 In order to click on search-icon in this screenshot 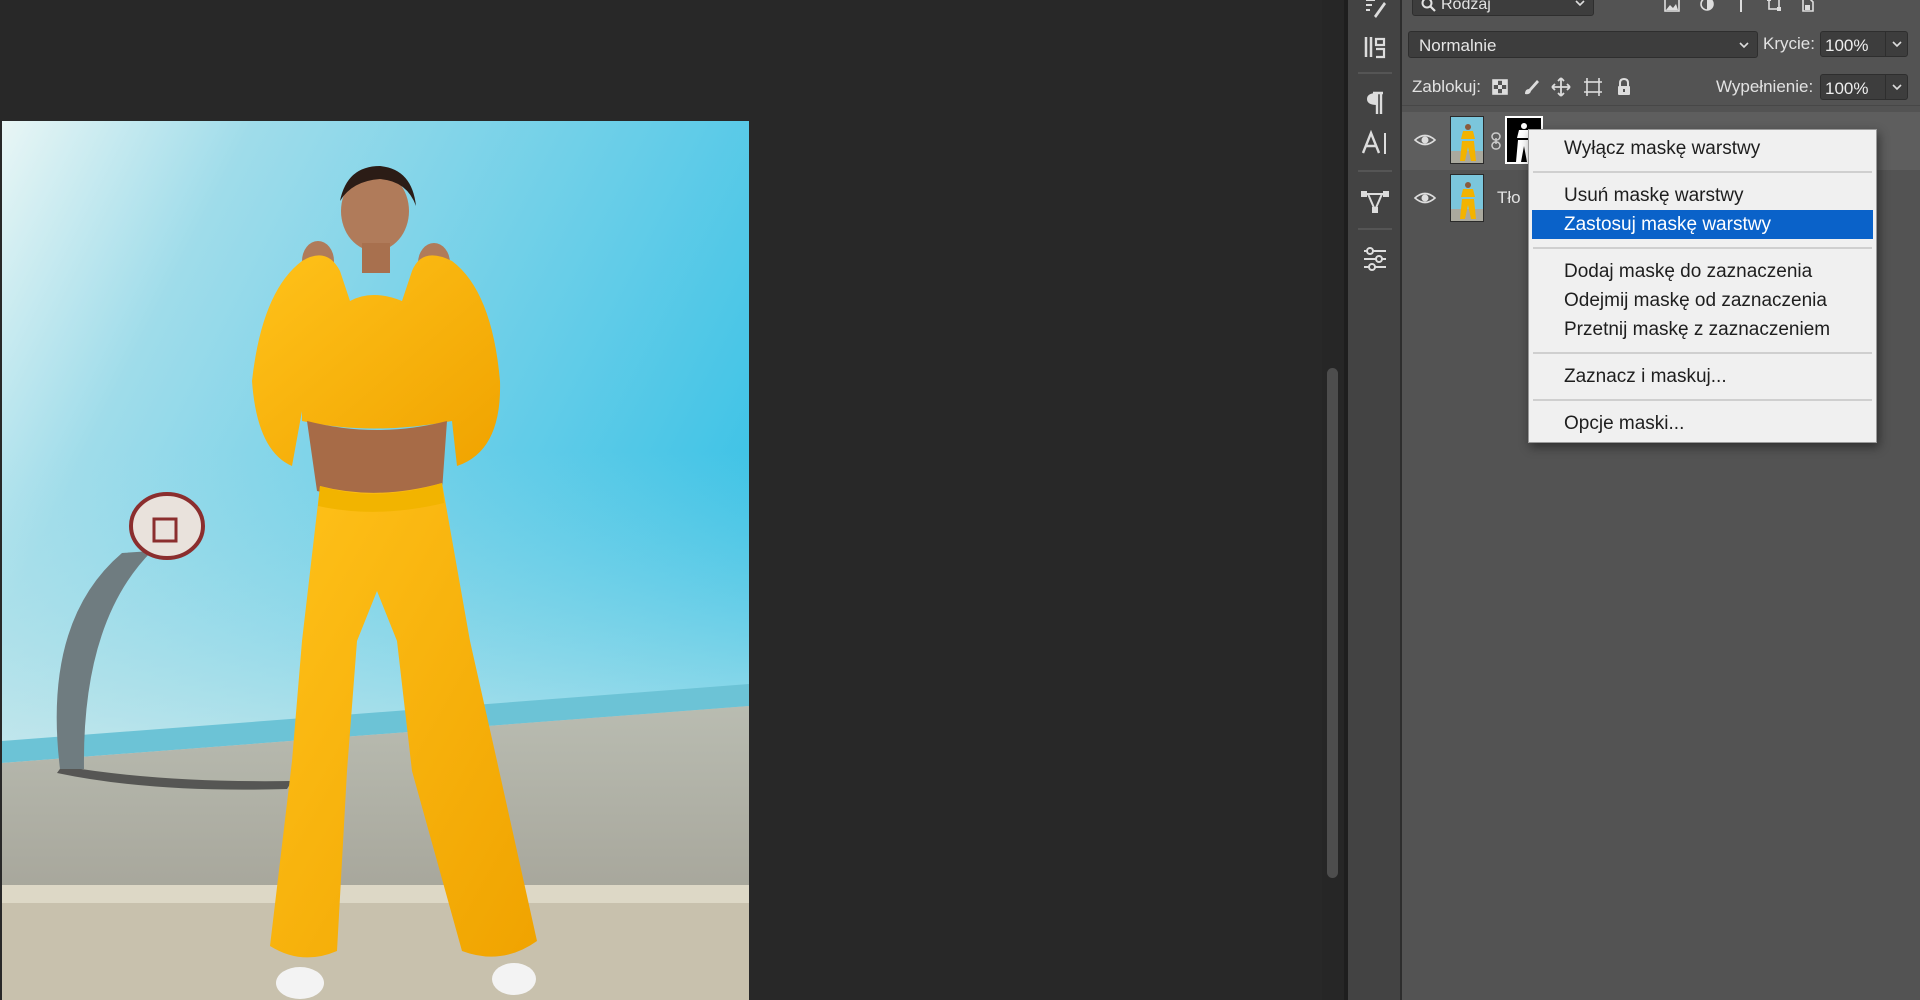, I will do `click(1428, 6)`.